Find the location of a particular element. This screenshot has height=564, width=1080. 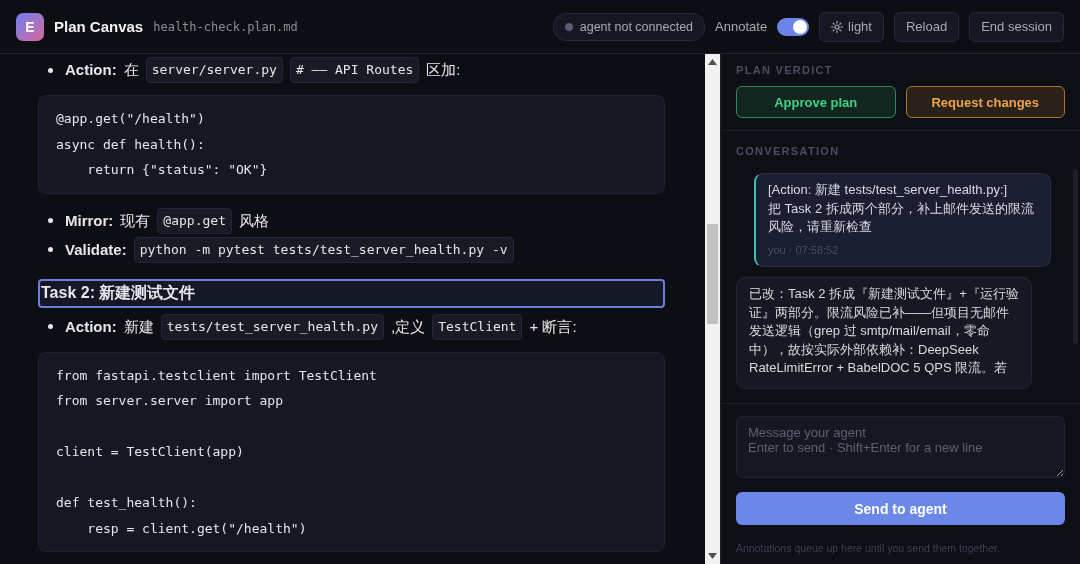

code-line: async def health(): is located at coordinates (131, 144).